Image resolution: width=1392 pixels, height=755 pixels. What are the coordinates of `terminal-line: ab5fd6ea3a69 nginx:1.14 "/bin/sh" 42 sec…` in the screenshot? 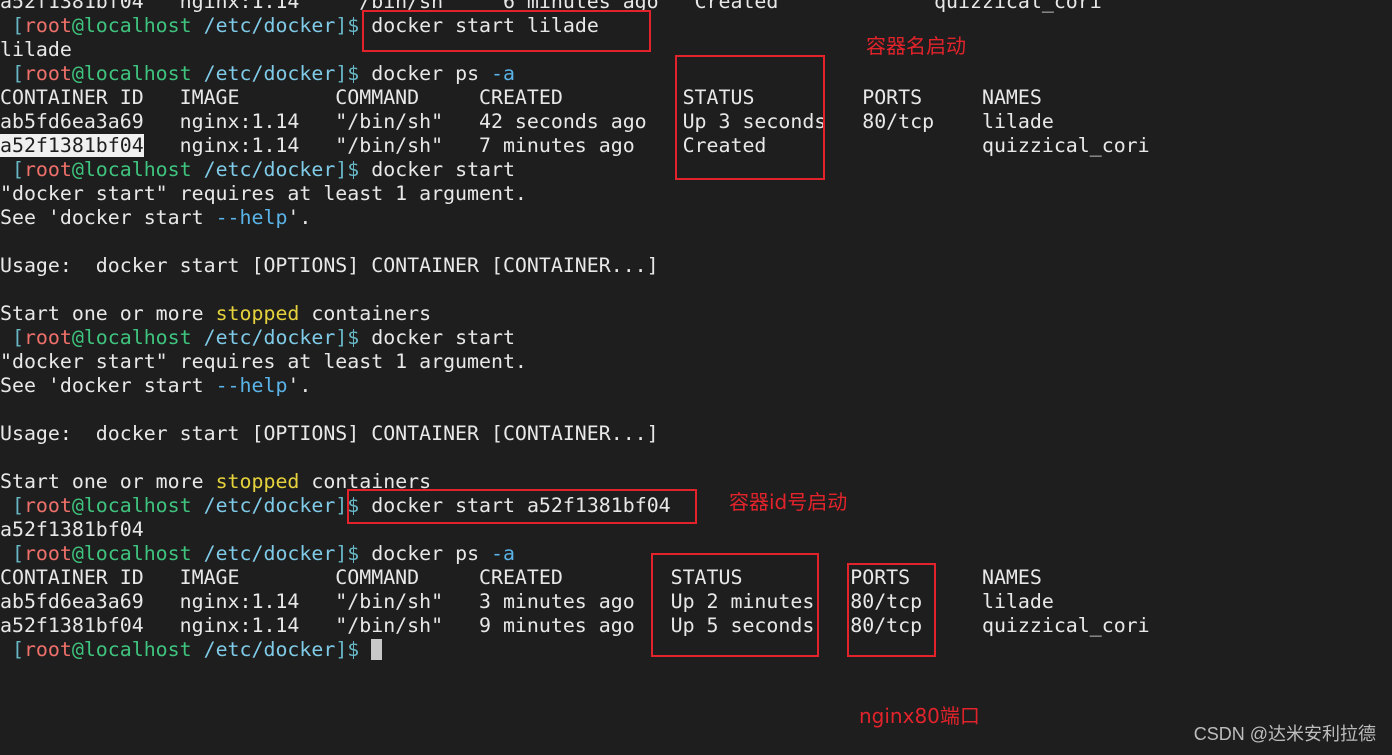 It's located at (527, 122).